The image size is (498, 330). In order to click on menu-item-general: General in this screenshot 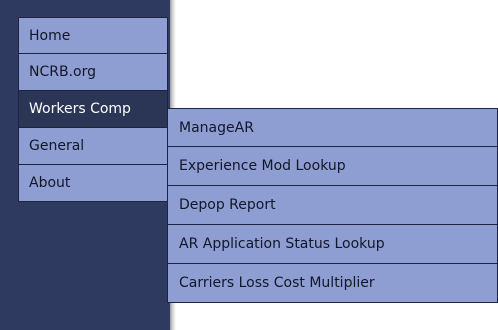, I will do `click(93, 146)`.